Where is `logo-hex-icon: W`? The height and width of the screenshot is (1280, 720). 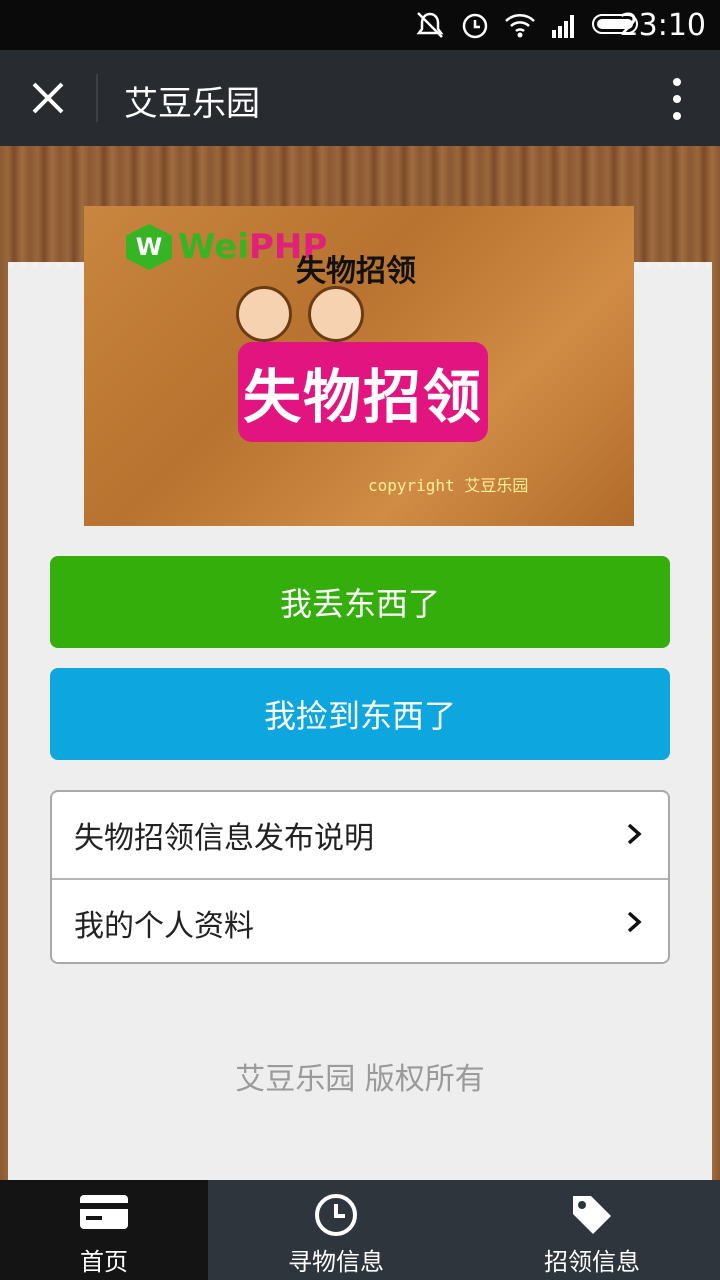
logo-hex-icon: W is located at coordinates (149, 247).